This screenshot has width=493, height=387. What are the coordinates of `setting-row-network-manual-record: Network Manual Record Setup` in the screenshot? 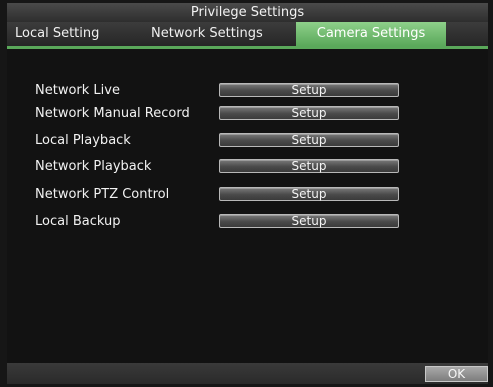 It's located at (247, 114).